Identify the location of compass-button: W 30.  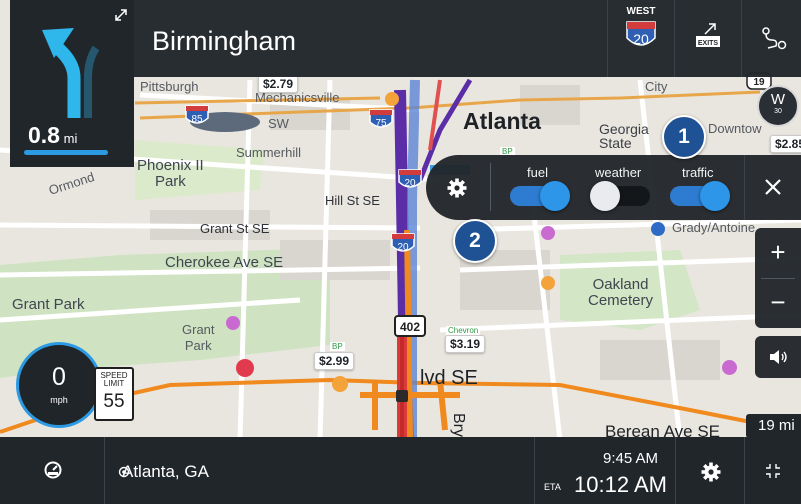
(778, 106).